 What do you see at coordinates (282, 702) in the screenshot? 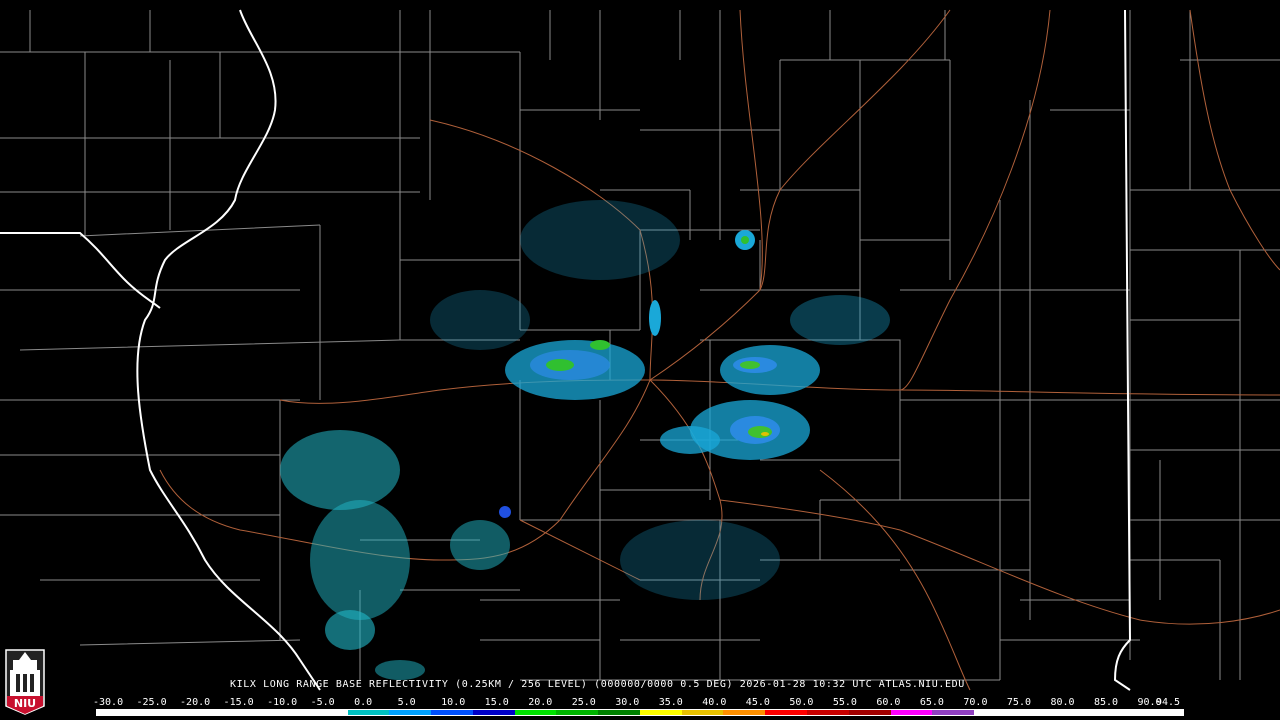
I see `legend-tick-label: -10.0` at bounding box center [282, 702].